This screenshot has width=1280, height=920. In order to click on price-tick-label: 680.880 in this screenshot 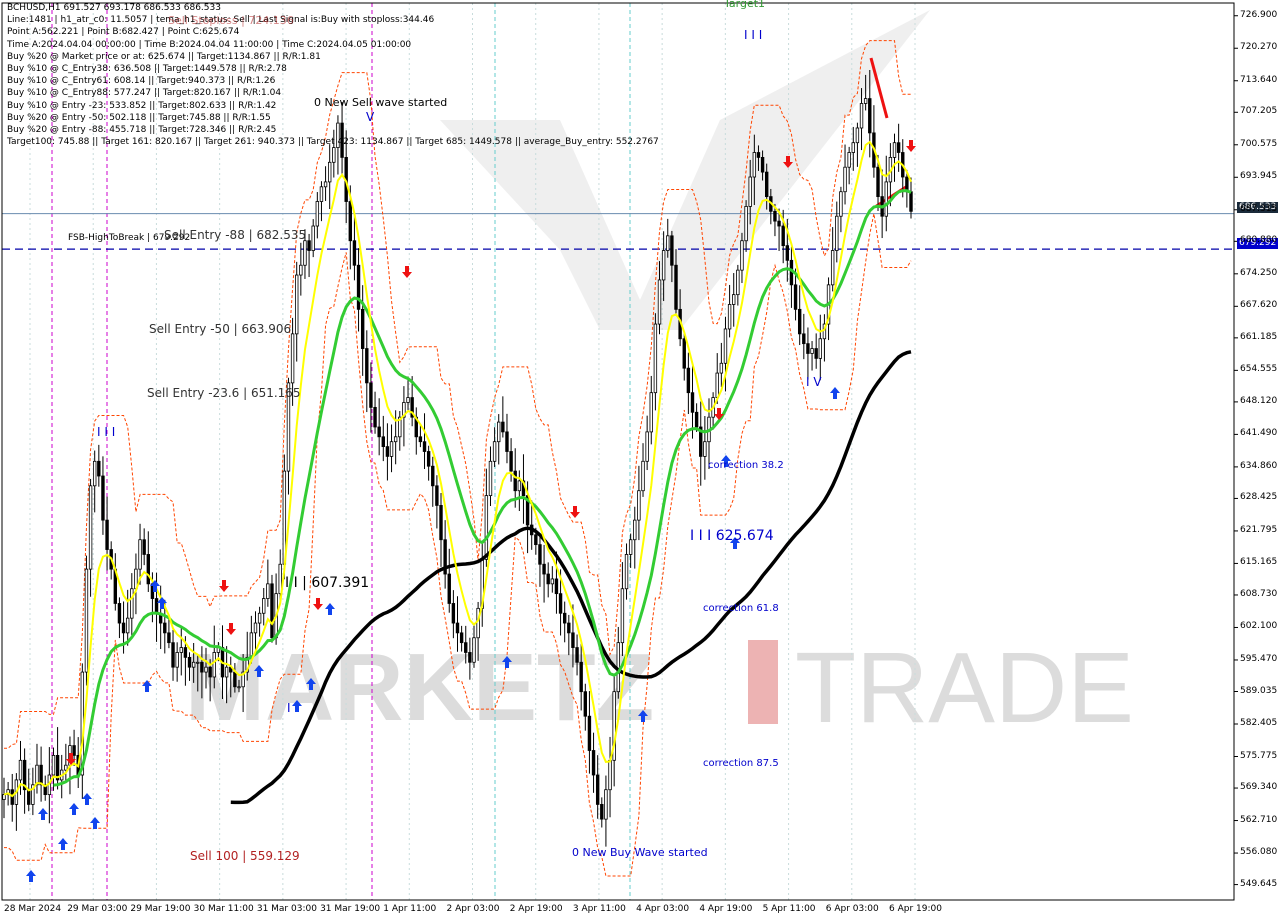, I will do `click(1259, 240)`.